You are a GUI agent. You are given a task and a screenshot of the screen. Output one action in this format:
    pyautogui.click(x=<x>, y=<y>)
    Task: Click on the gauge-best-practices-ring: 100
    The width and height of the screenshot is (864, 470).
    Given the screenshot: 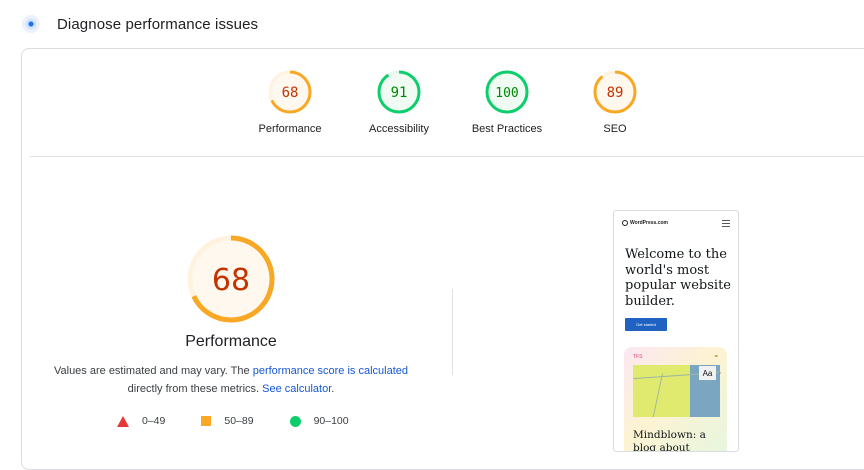 What is the action you would take?
    pyautogui.click(x=507, y=92)
    